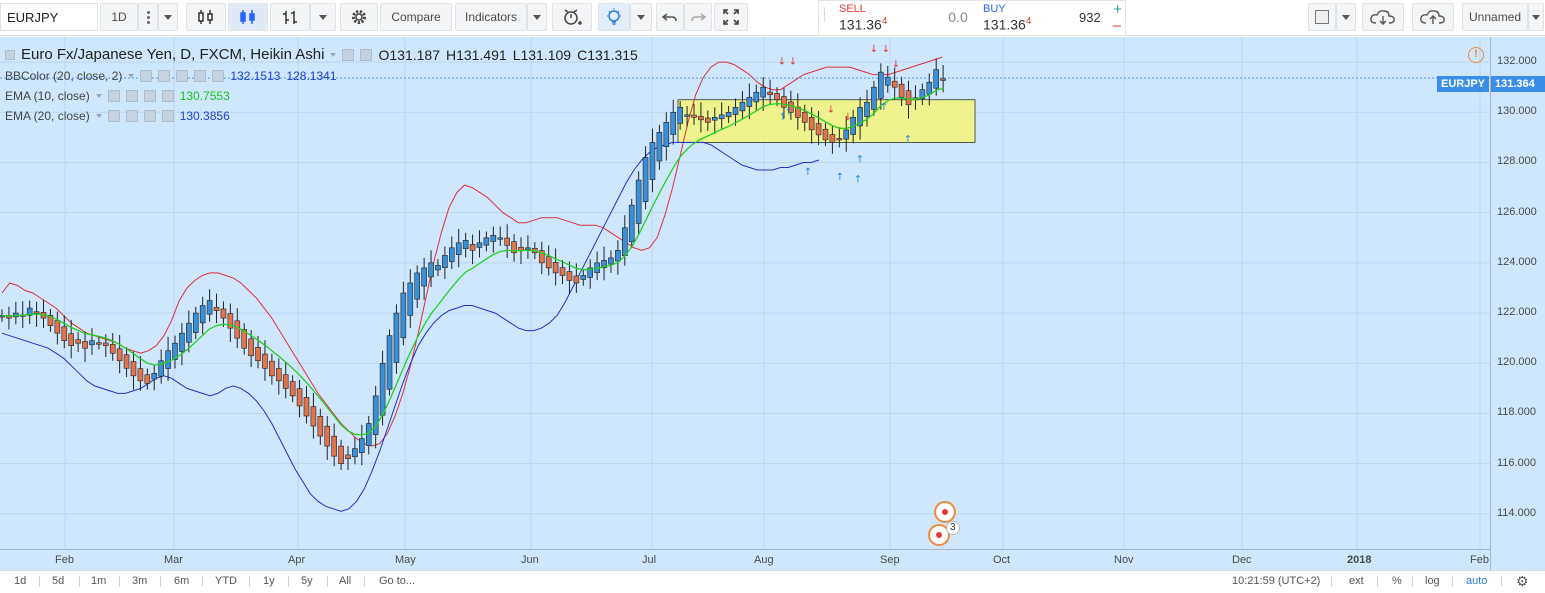  What do you see at coordinates (98, 581) in the screenshot?
I see `range-1m-button: 1m` at bounding box center [98, 581].